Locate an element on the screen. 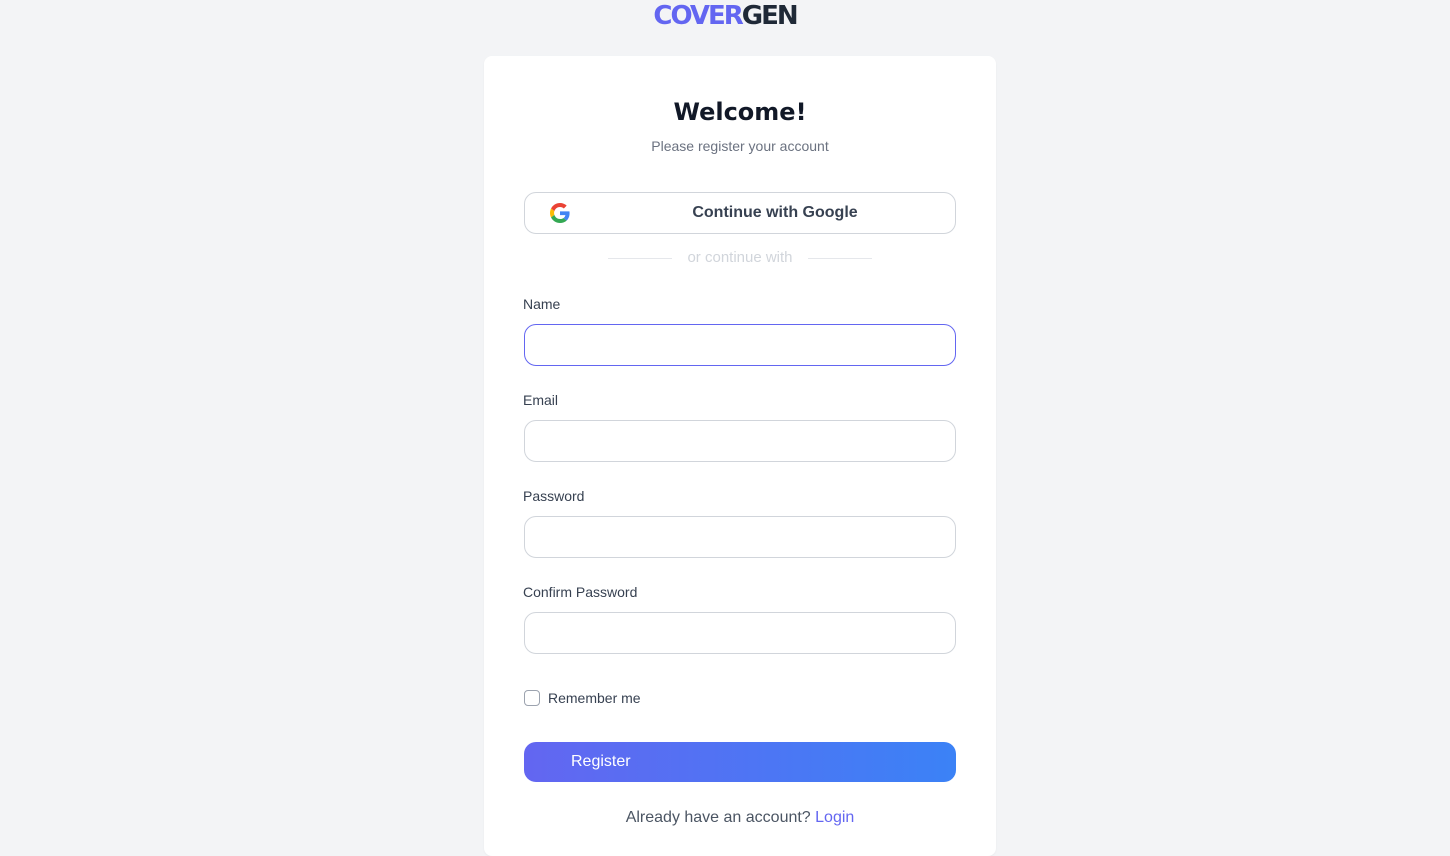 The height and width of the screenshot is (856, 1450). confirm-password-input is located at coordinates (740, 633).